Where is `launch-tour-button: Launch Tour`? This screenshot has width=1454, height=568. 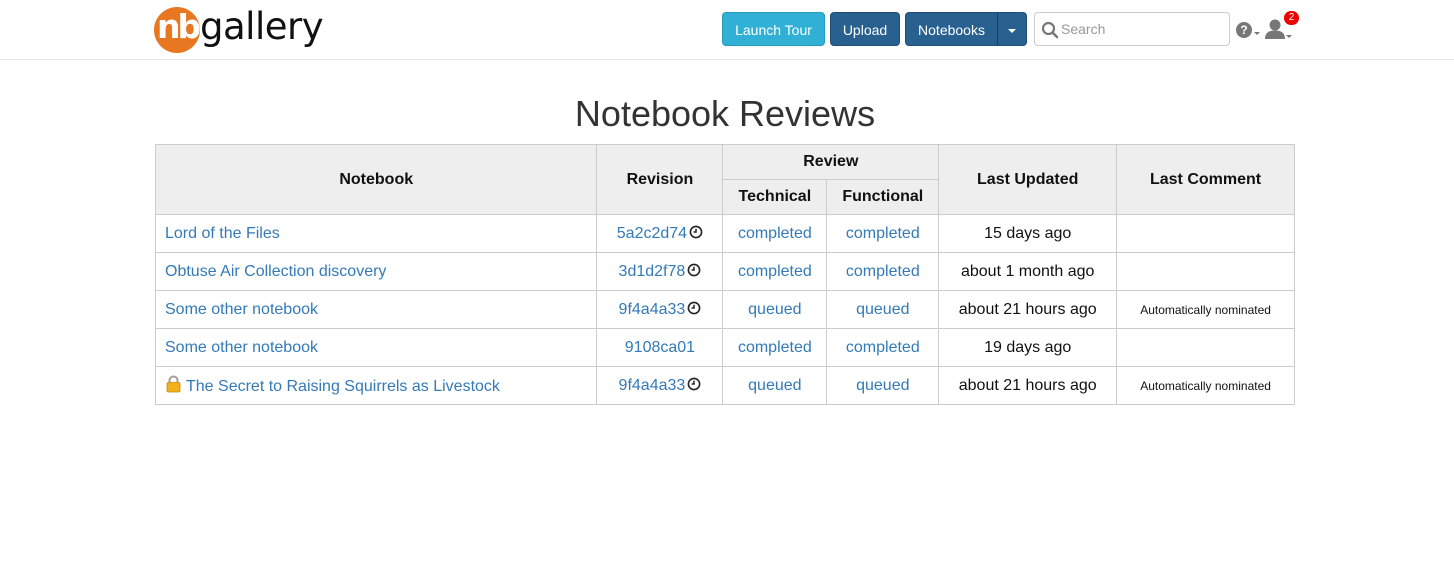 launch-tour-button: Launch Tour is located at coordinates (773, 29).